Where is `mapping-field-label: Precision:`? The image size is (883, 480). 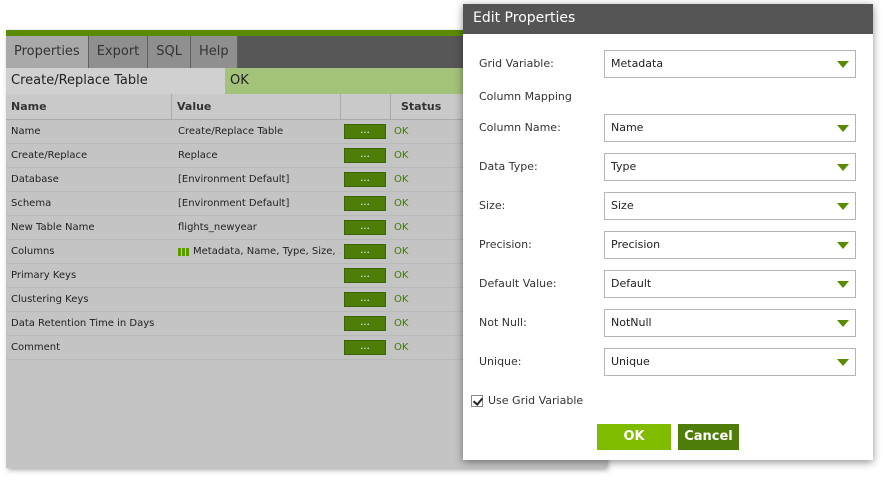 mapping-field-label: Precision: is located at coordinates (505, 244).